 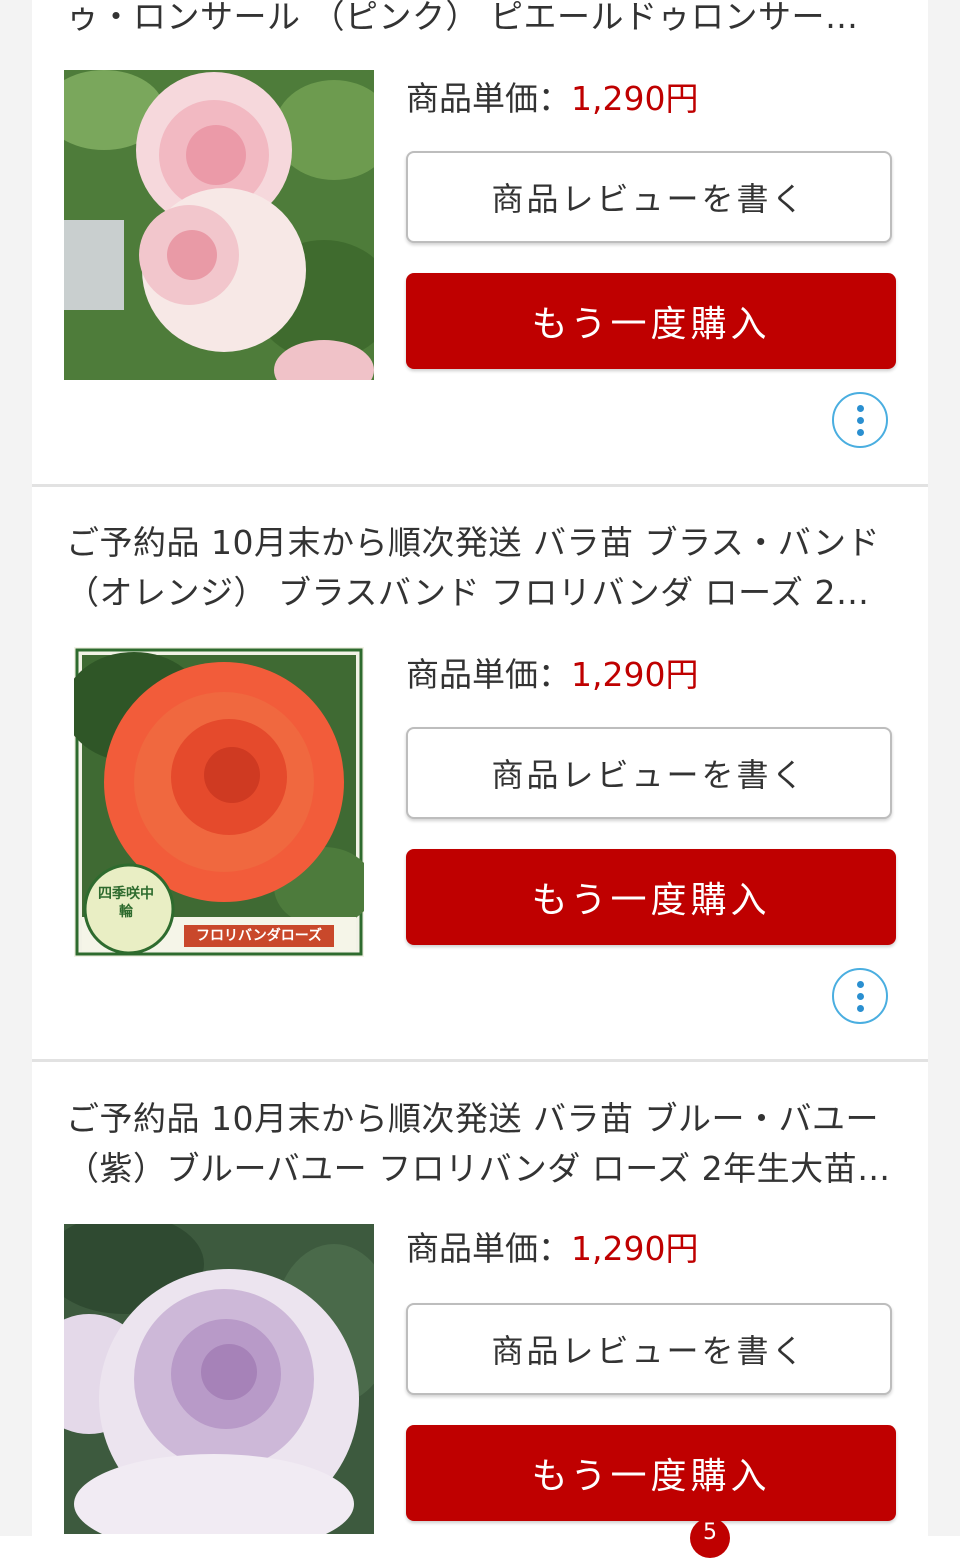 What do you see at coordinates (710, 1538) in the screenshot?
I see `notification-badge: 5` at bounding box center [710, 1538].